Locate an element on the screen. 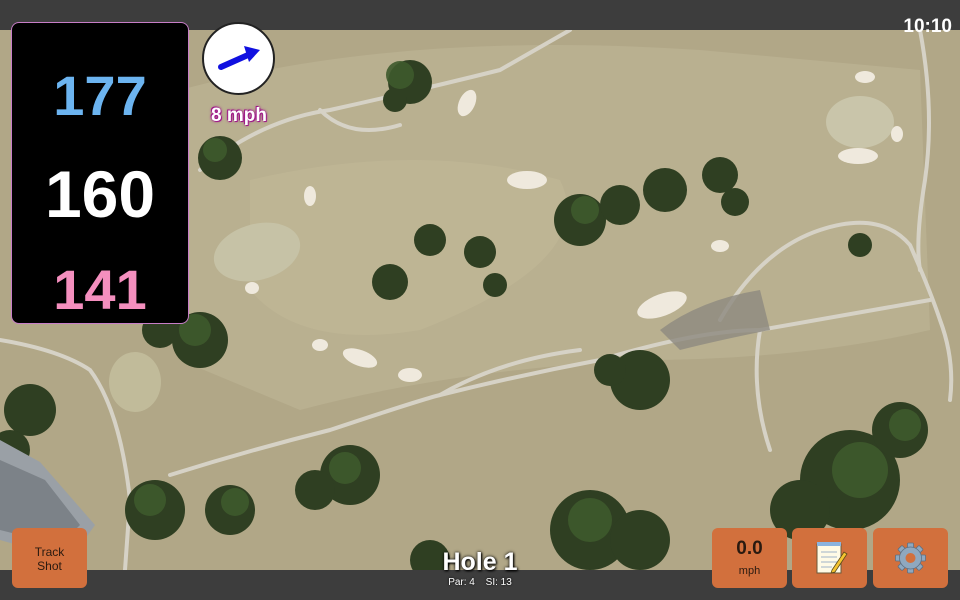 This screenshot has height=600, width=960. wind-indicator is located at coordinates (238, 58).